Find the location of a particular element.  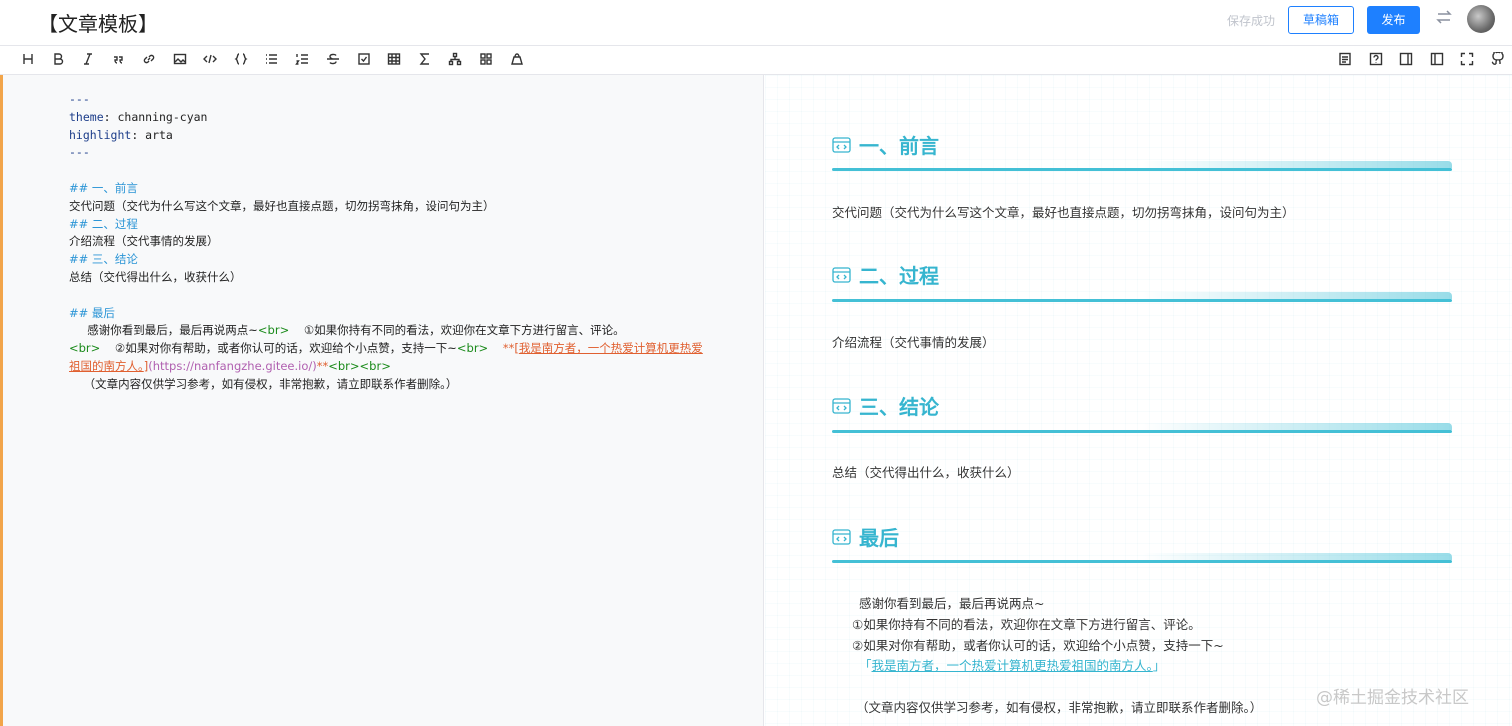

code-line: highlight: arta is located at coordinates (389, 136).